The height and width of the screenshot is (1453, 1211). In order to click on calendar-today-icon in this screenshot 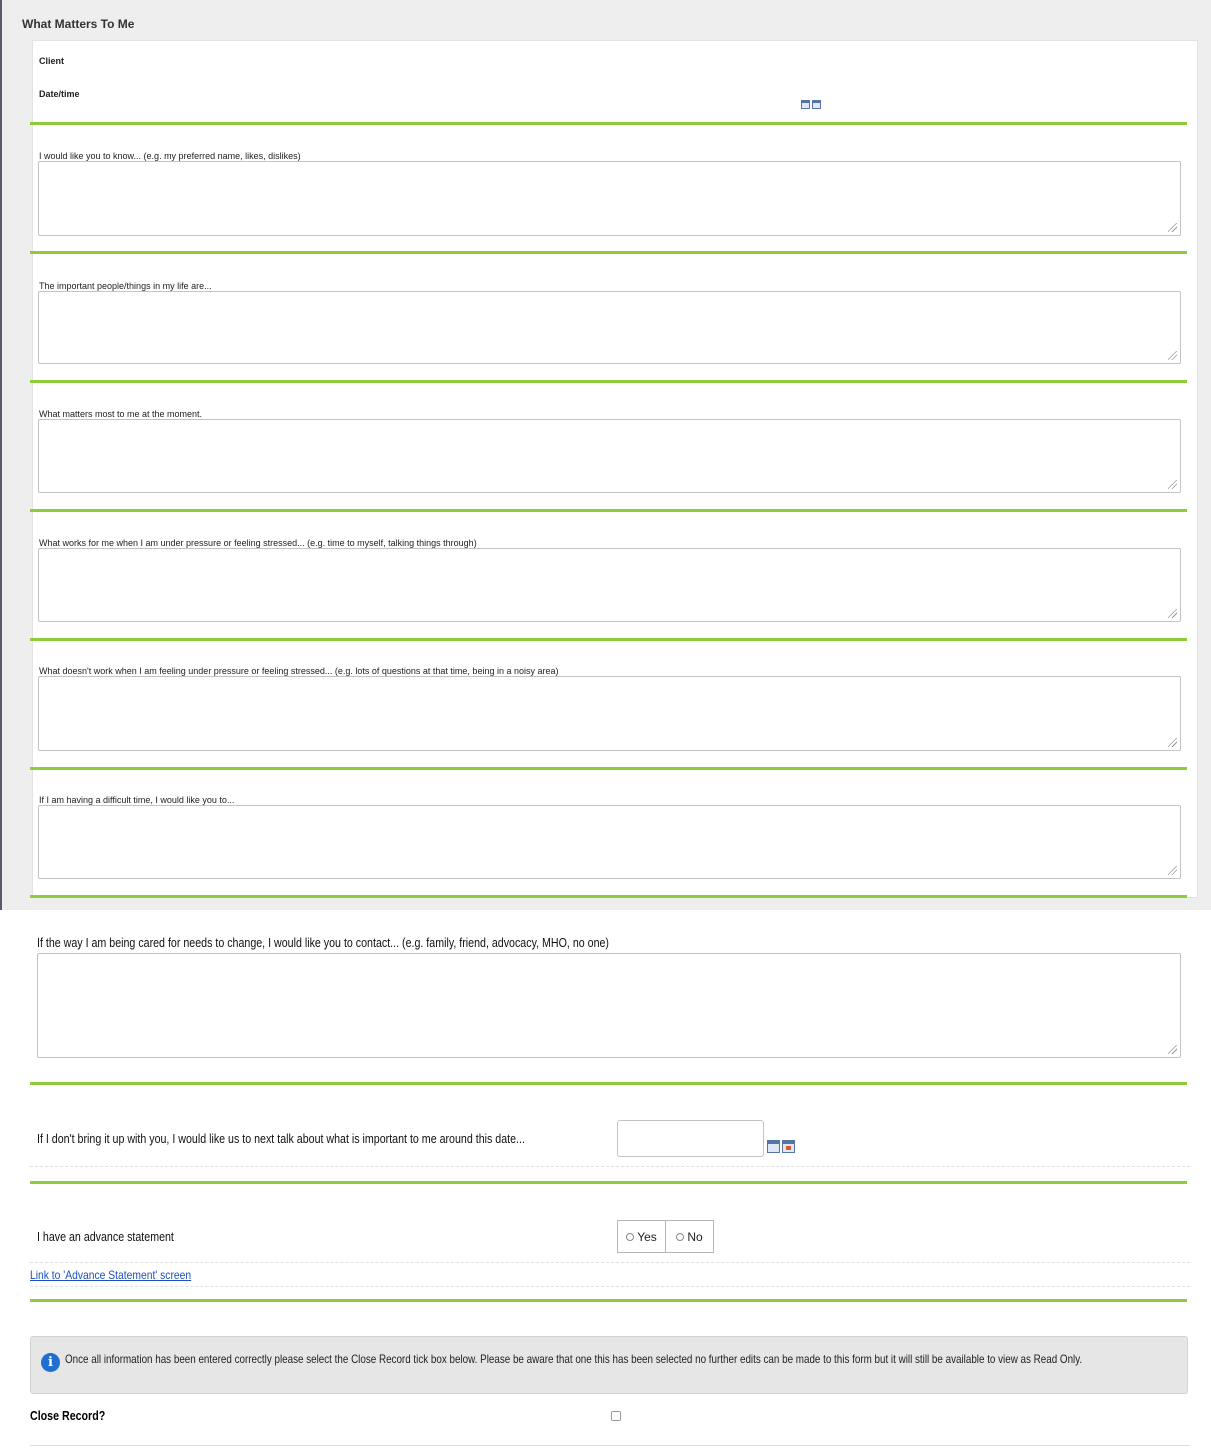, I will do `click(788, 1146)`.